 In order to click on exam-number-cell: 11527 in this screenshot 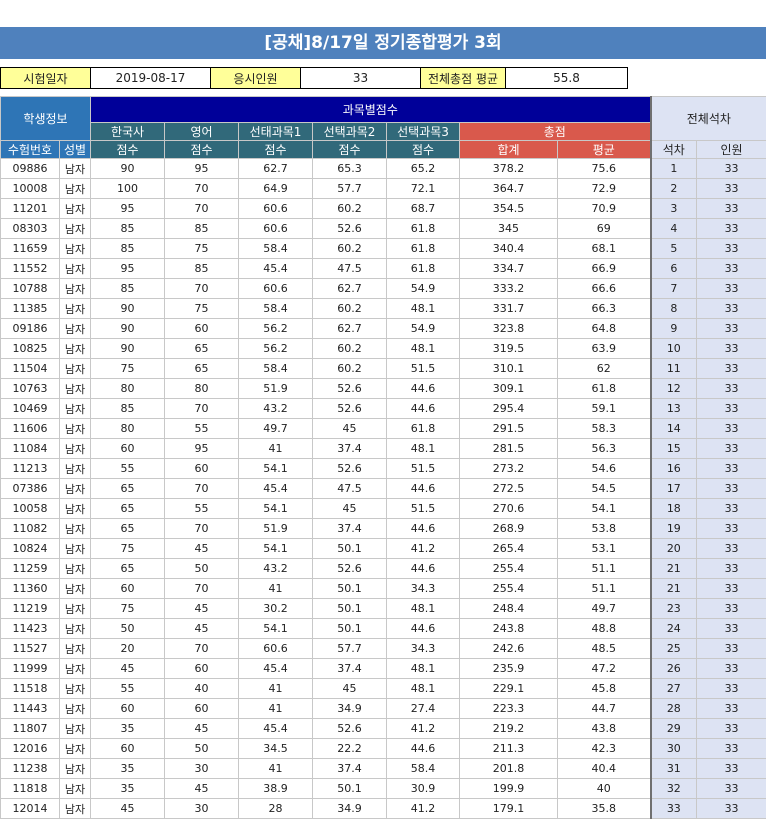, I will do `click(30, 649)`.